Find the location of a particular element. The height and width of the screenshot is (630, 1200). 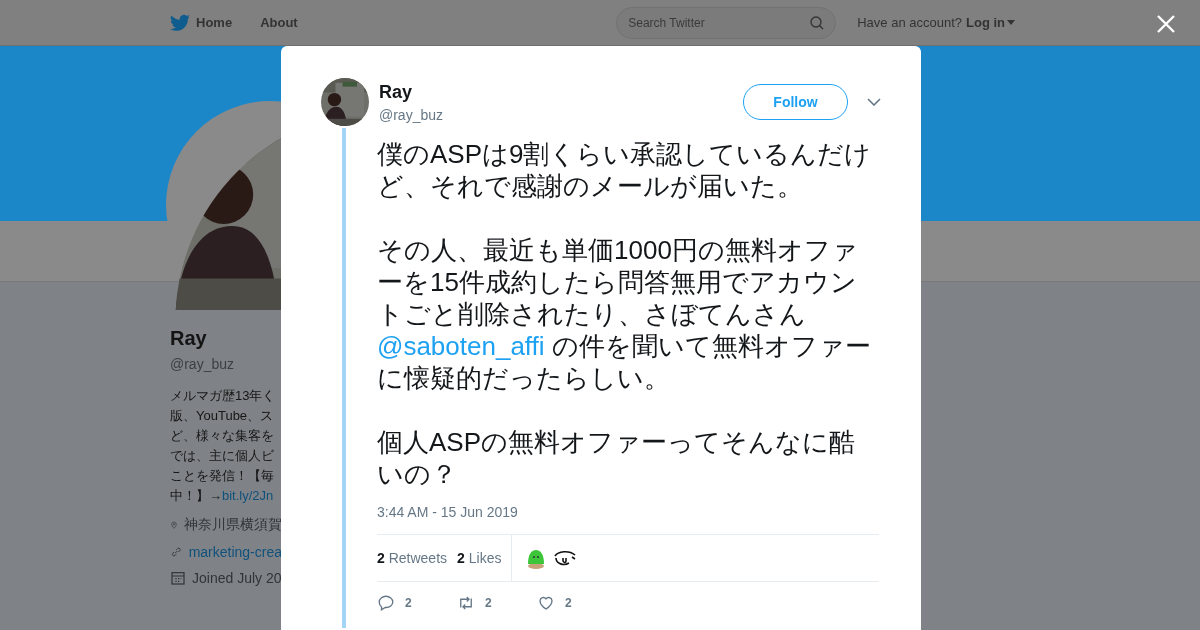

close-icon is located at coordinates (1166, 24).